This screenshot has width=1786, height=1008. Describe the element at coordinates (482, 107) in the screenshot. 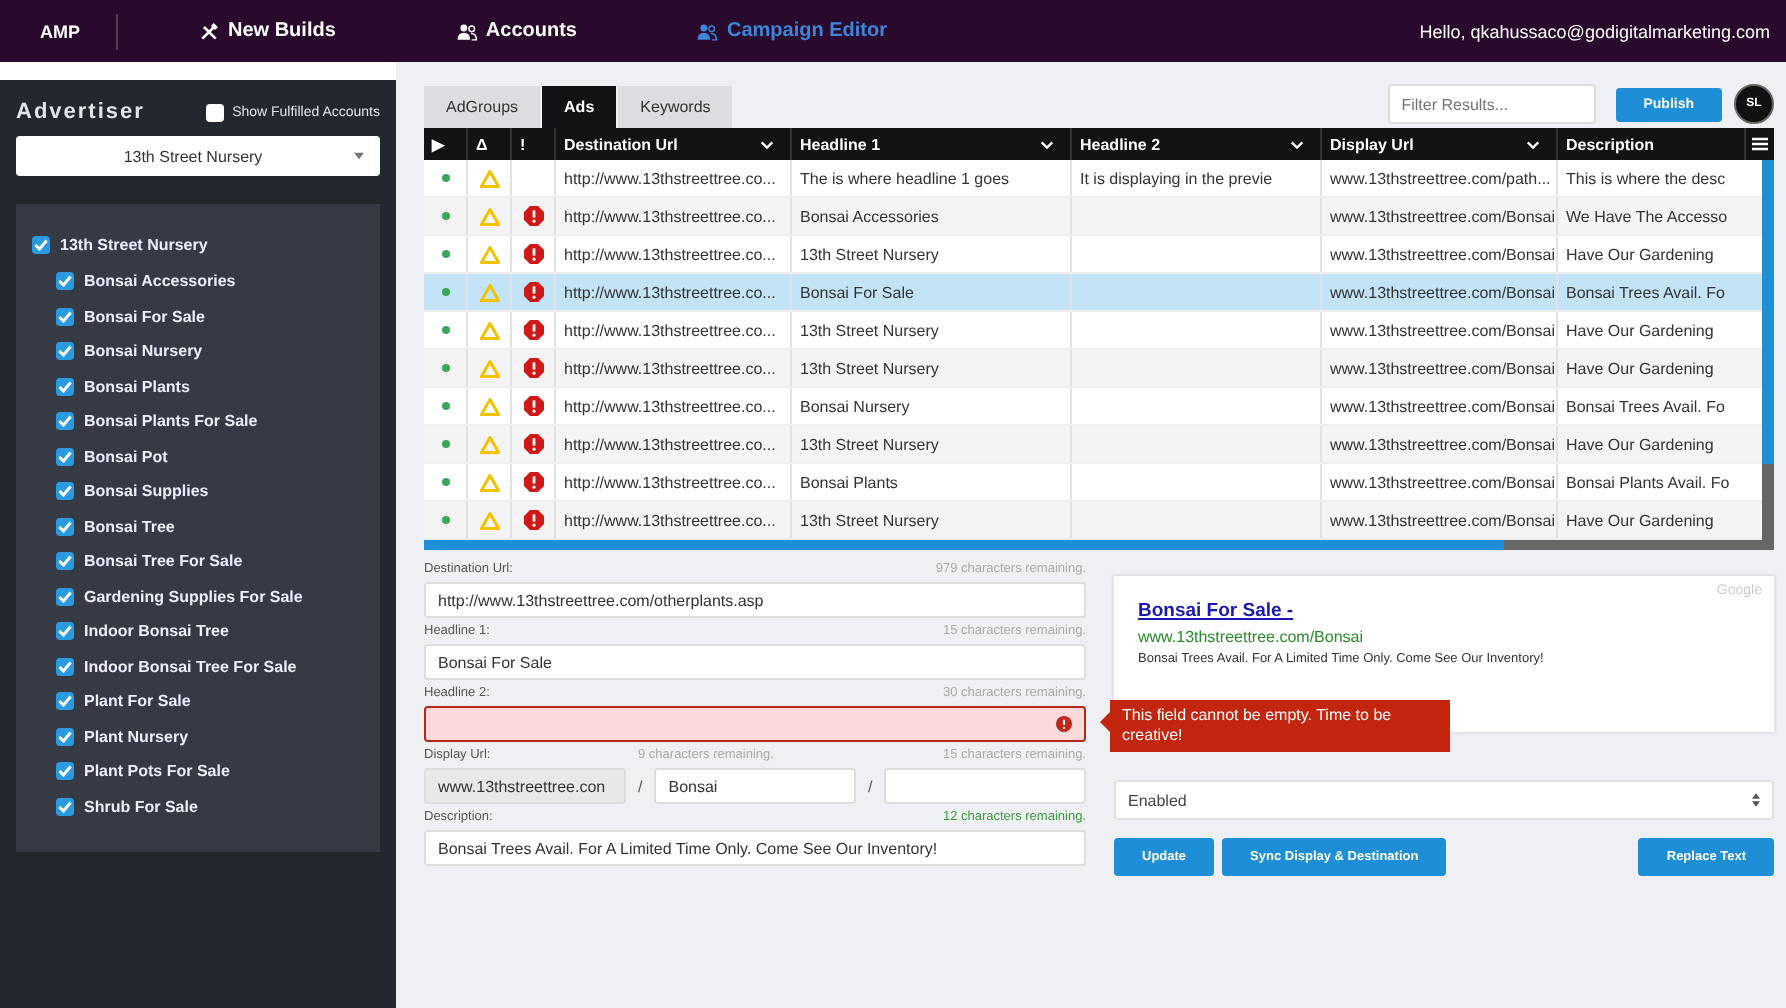

I see `tab: AdGroups` at that location.